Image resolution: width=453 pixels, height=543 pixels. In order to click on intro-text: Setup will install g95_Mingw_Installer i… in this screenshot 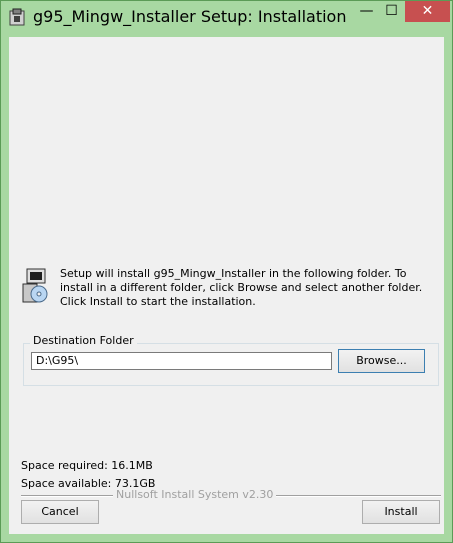, I will do `click(241, 287)`.